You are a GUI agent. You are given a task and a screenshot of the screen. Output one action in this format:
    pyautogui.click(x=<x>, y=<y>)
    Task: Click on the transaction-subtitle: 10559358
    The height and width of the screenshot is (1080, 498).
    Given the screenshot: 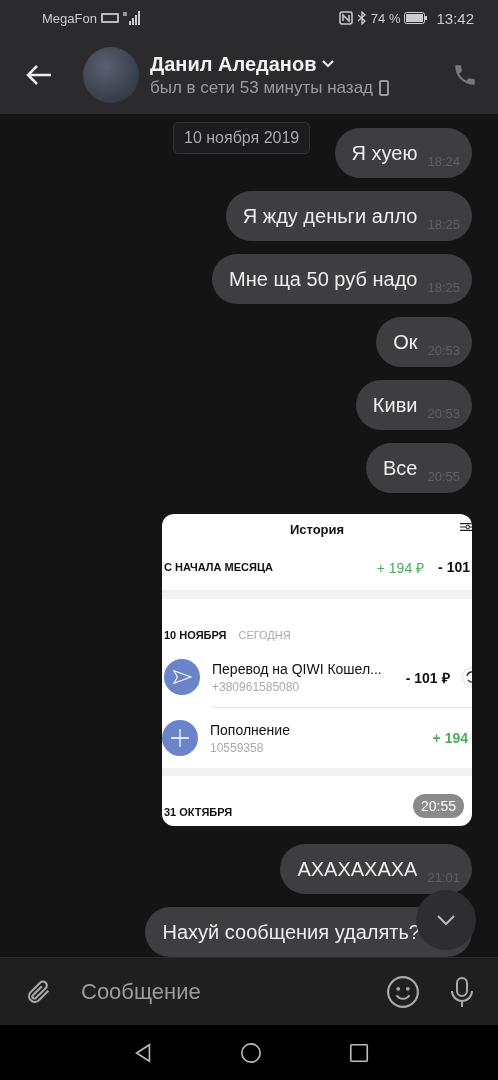 What is the action you would take?
    pyautogui.click(x=237, y=747)
    